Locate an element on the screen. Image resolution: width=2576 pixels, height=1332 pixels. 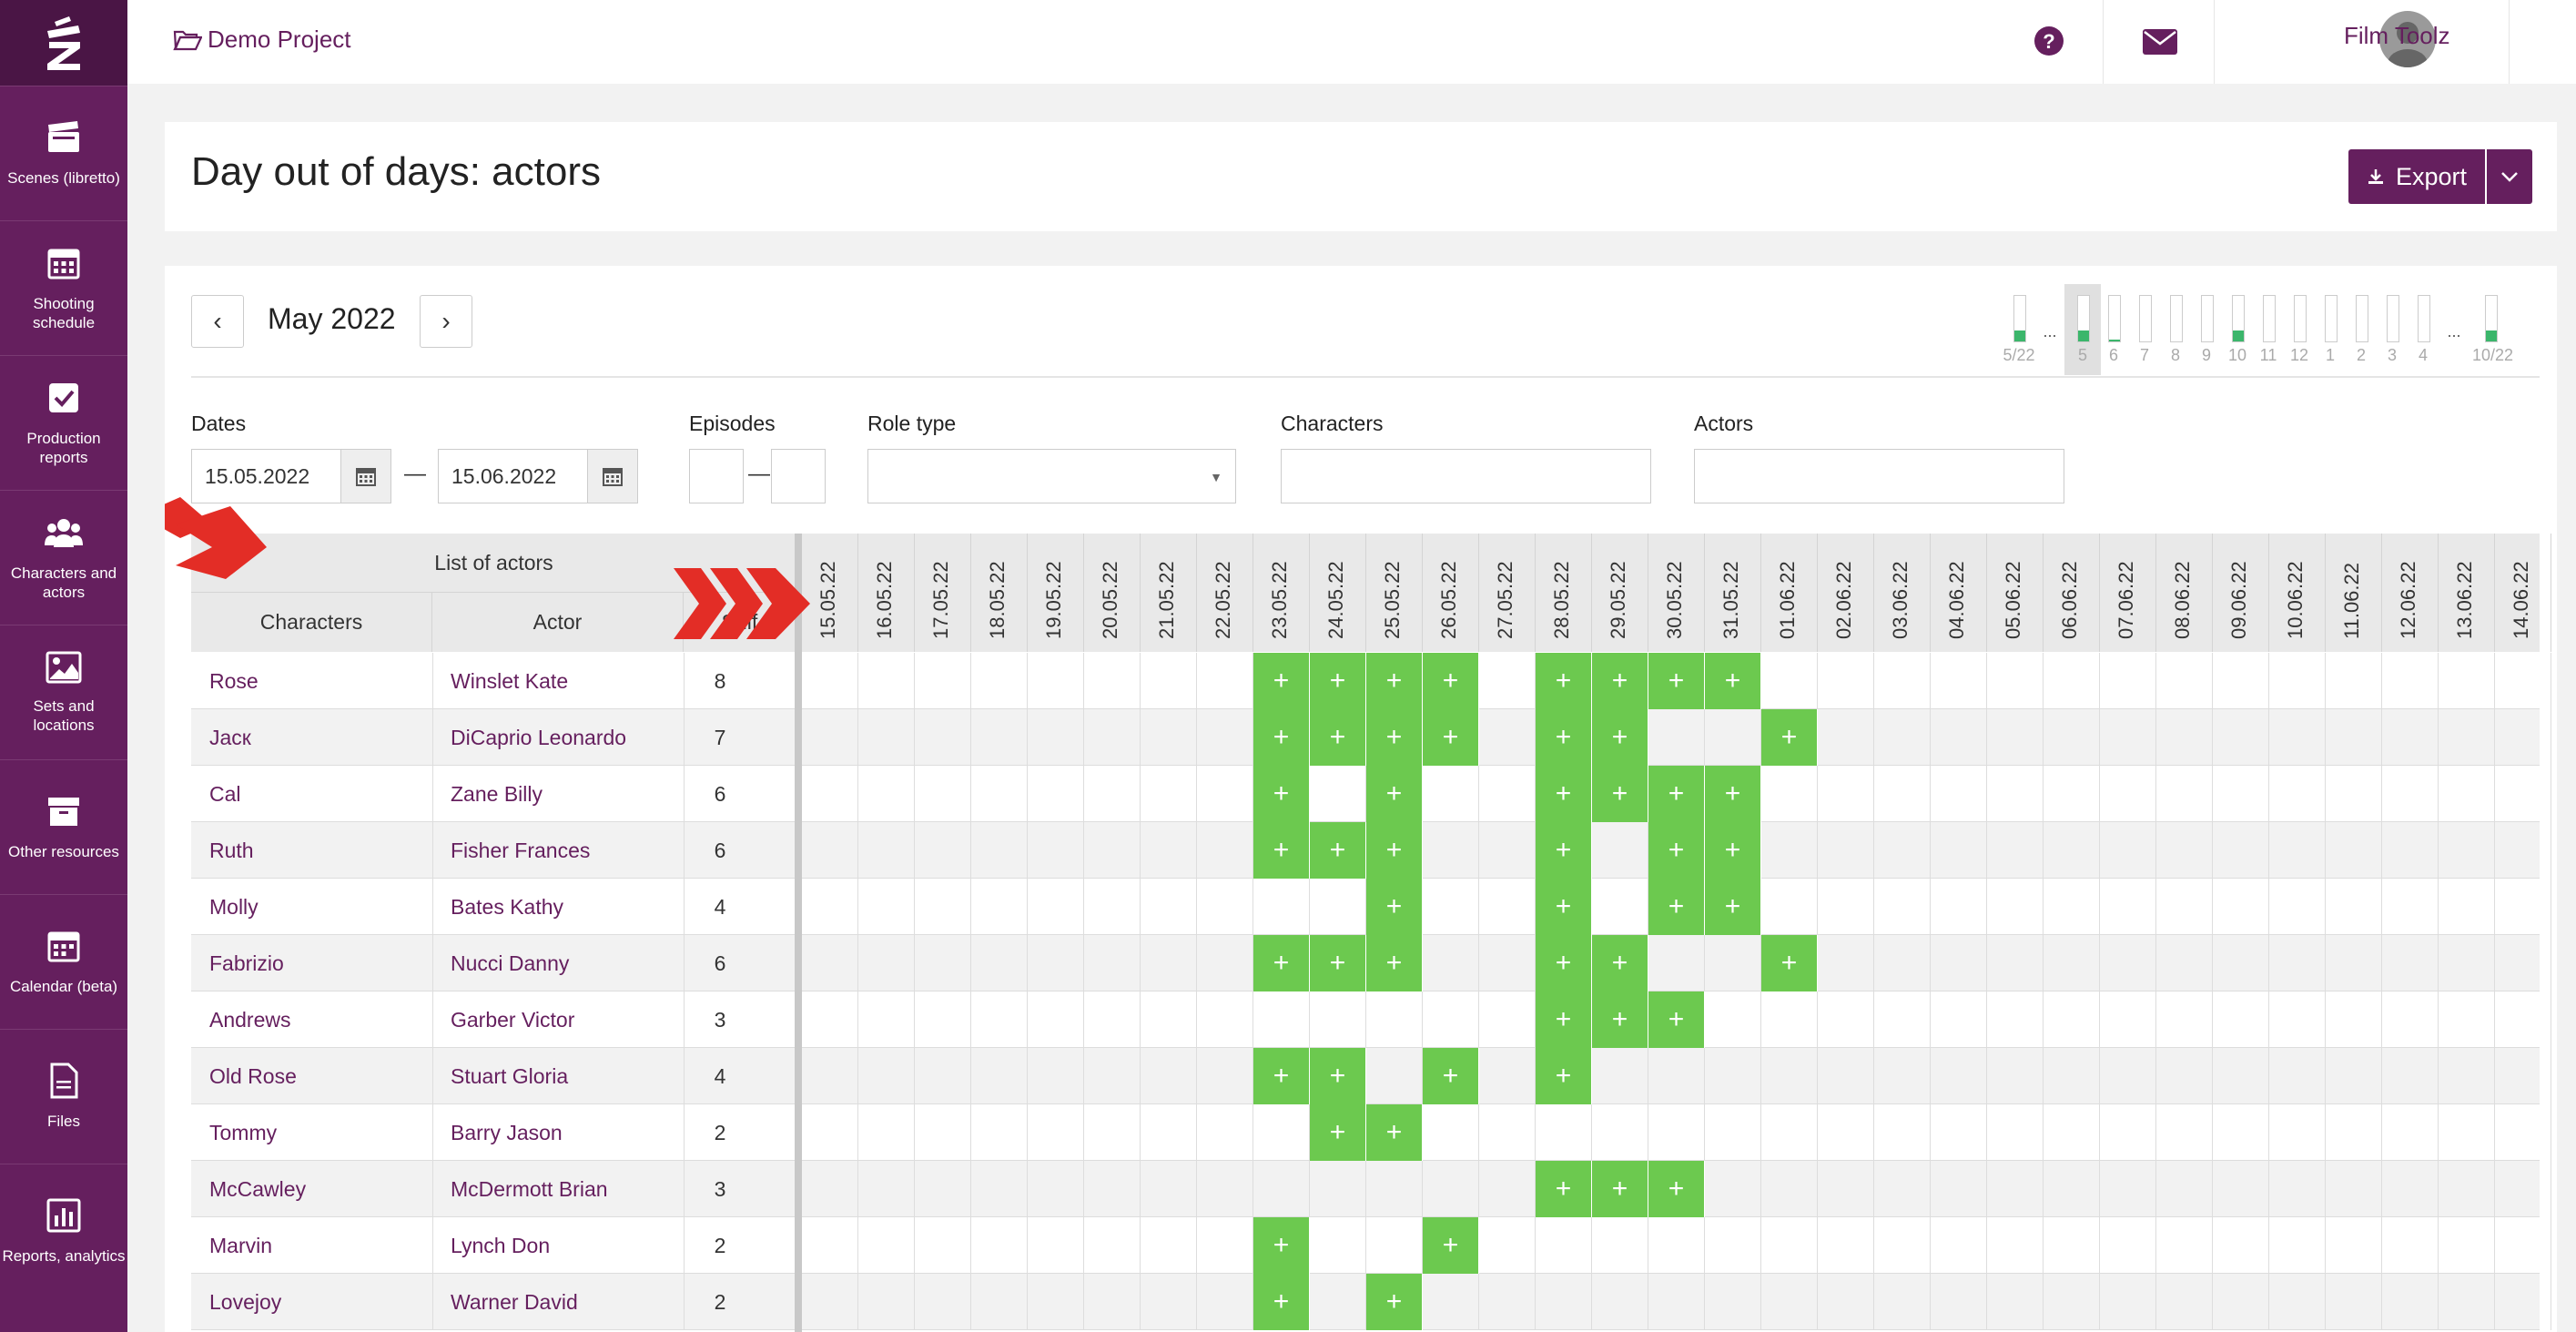
date-column-header: 28.05.22 is located at coordinates (1564, 593).